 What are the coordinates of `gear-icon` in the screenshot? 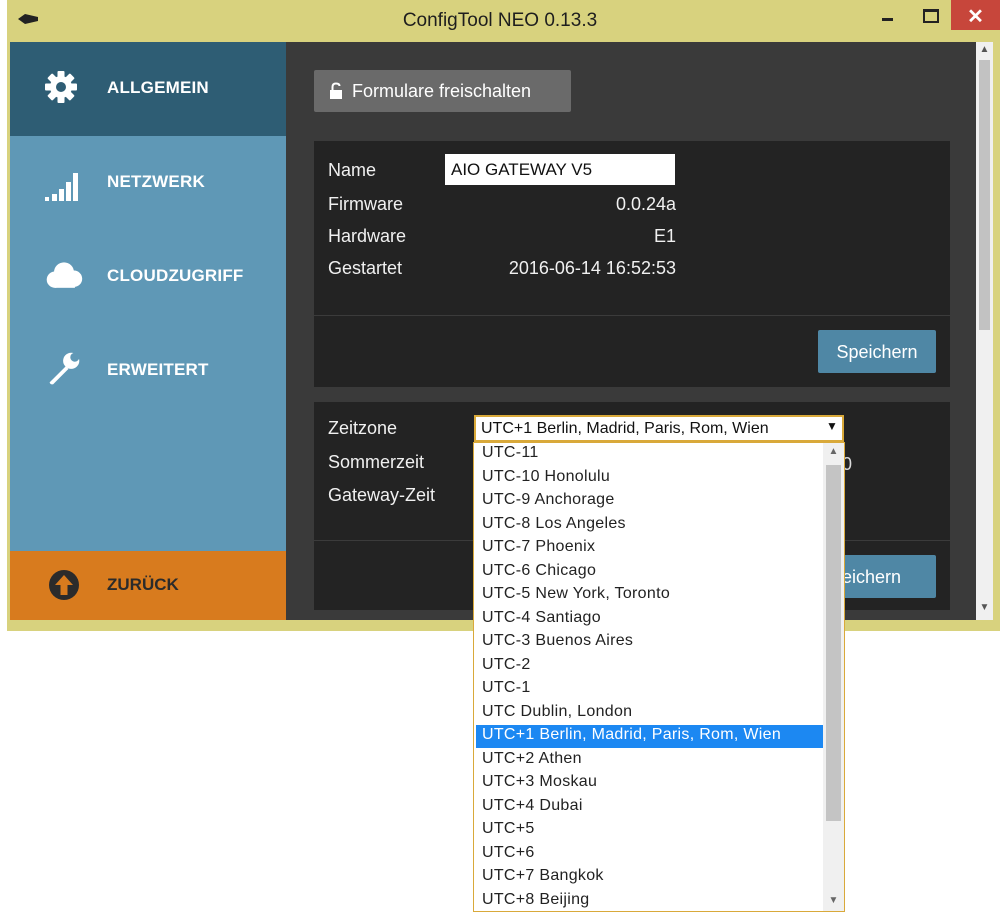 It's located at (61, 87).